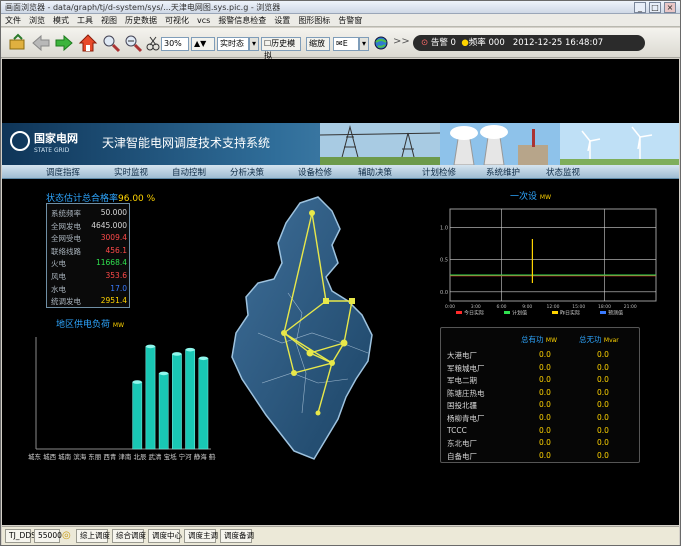 This screenshot has width=681, height=546. I want to click on plant-name: TCCC, so click(457, 430).